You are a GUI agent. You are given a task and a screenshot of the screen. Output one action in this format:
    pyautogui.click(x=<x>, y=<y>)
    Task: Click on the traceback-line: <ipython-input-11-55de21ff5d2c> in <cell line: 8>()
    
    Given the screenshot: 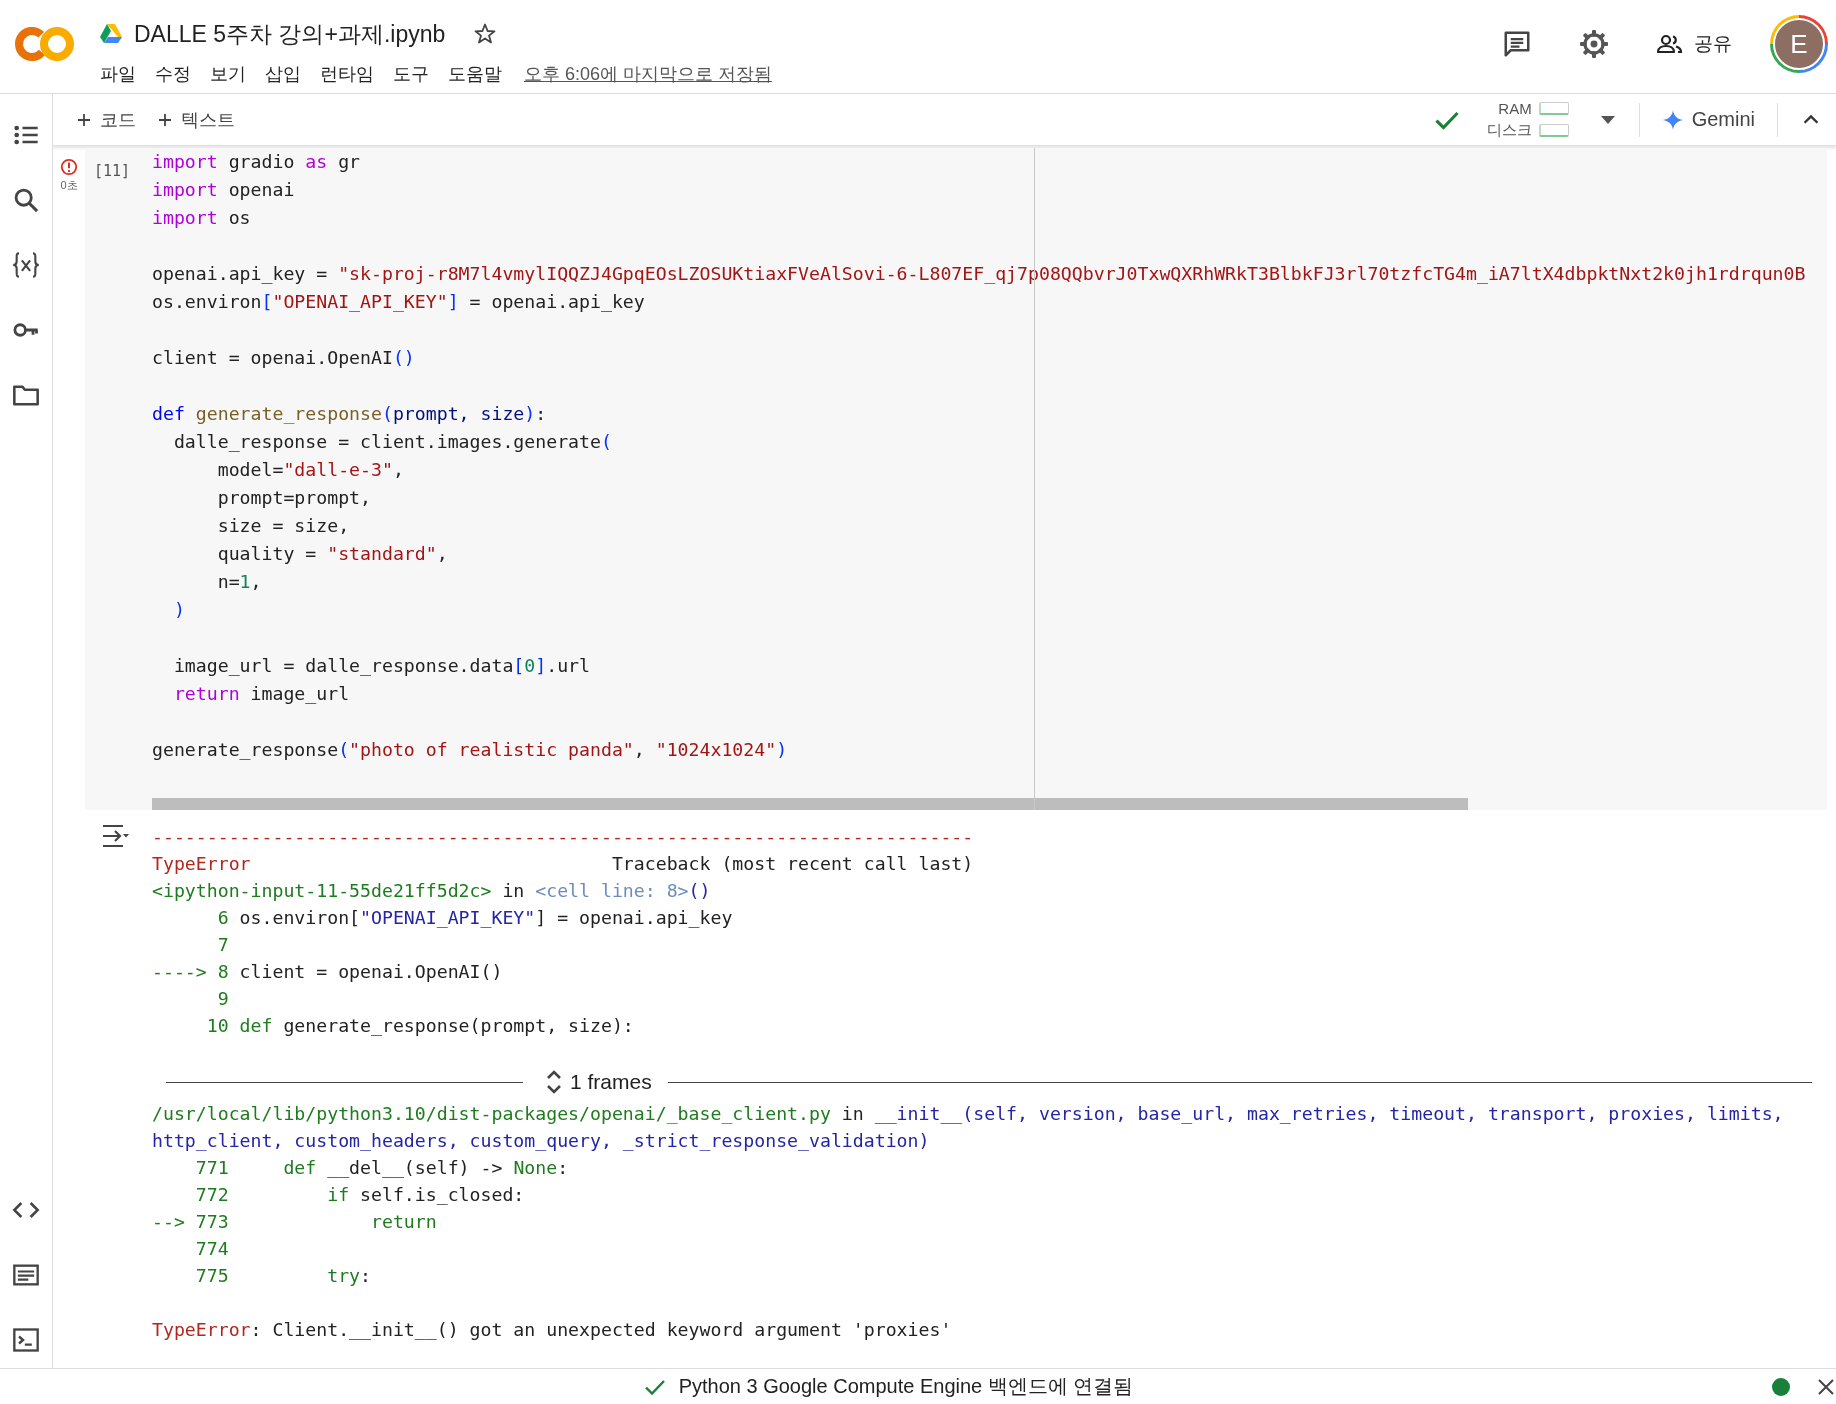 What is the action you would take?
    pyautogui.click(x=431, y=891)
    